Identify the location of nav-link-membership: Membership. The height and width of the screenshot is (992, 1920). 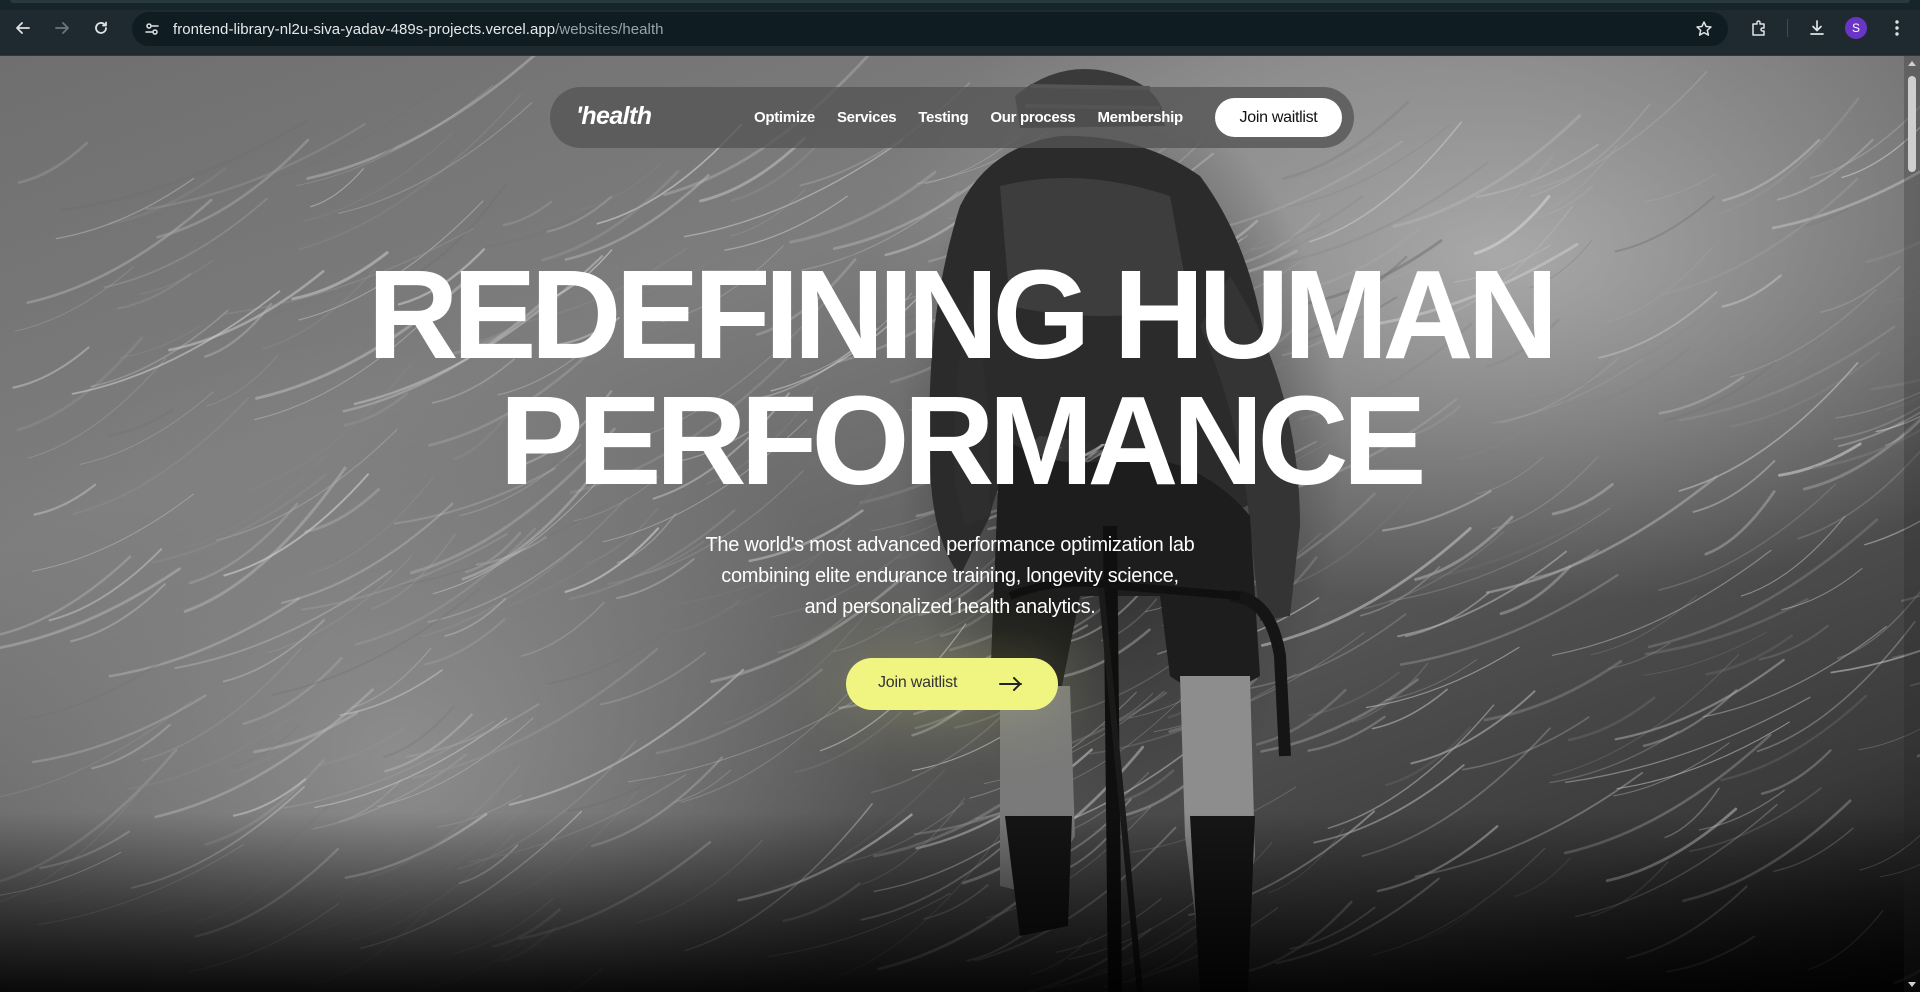
(1140, 117).